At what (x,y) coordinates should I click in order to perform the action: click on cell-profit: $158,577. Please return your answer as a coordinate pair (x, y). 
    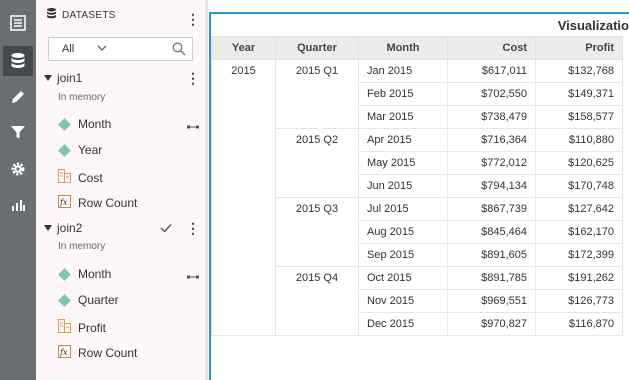
    Looking at the image, I should click on (579, 117).